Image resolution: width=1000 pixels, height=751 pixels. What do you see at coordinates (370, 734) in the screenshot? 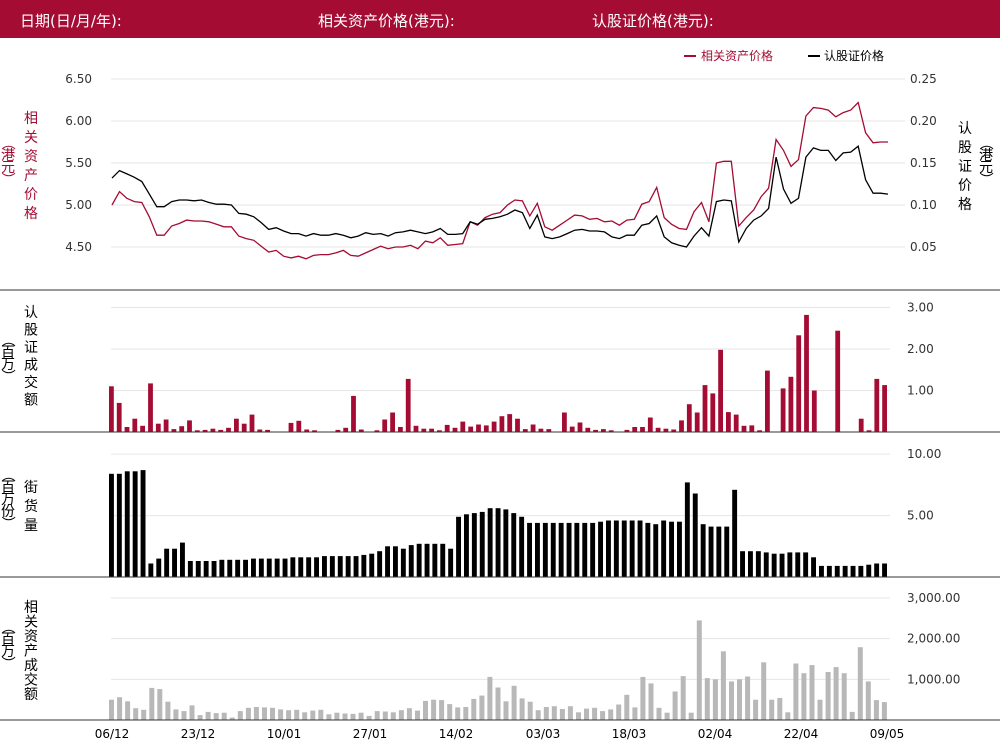
I see `x-tick: 27/01` at bounding box center [370, 734].